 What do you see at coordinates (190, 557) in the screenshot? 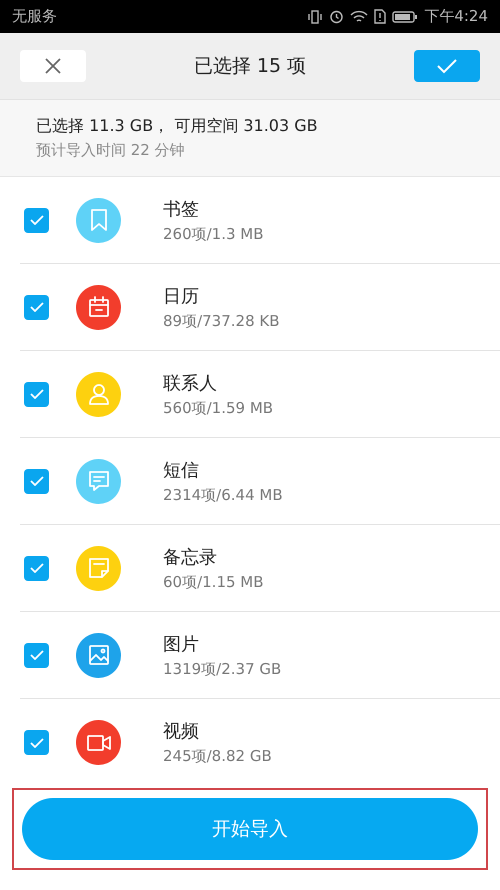
I see `category-name: 备忘录` at bounding box center [190, 557].